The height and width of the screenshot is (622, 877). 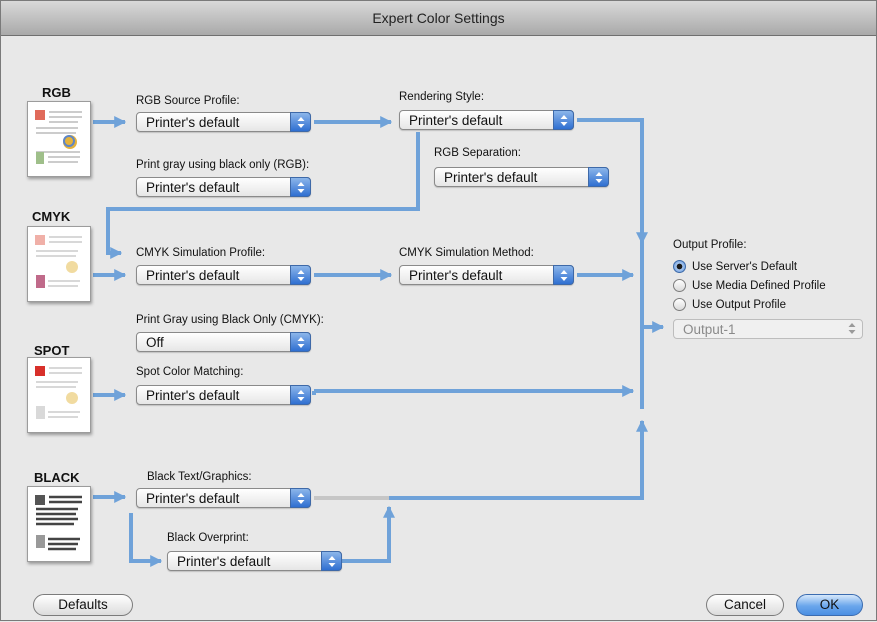 I want to click on arrow-text-to-overprint, so click(x=146, y=540).